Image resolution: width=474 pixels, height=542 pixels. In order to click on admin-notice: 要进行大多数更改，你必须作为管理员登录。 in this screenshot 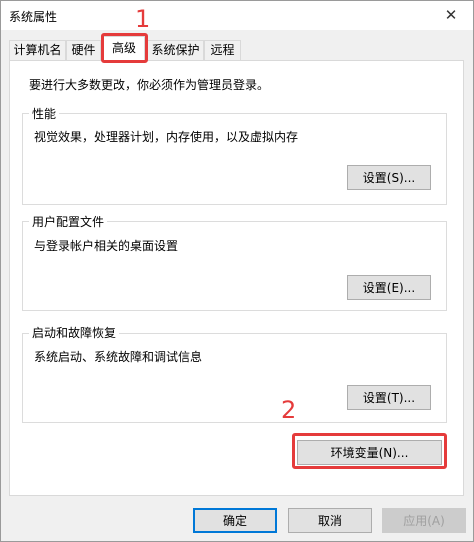, I will do `click(149, 85)`.